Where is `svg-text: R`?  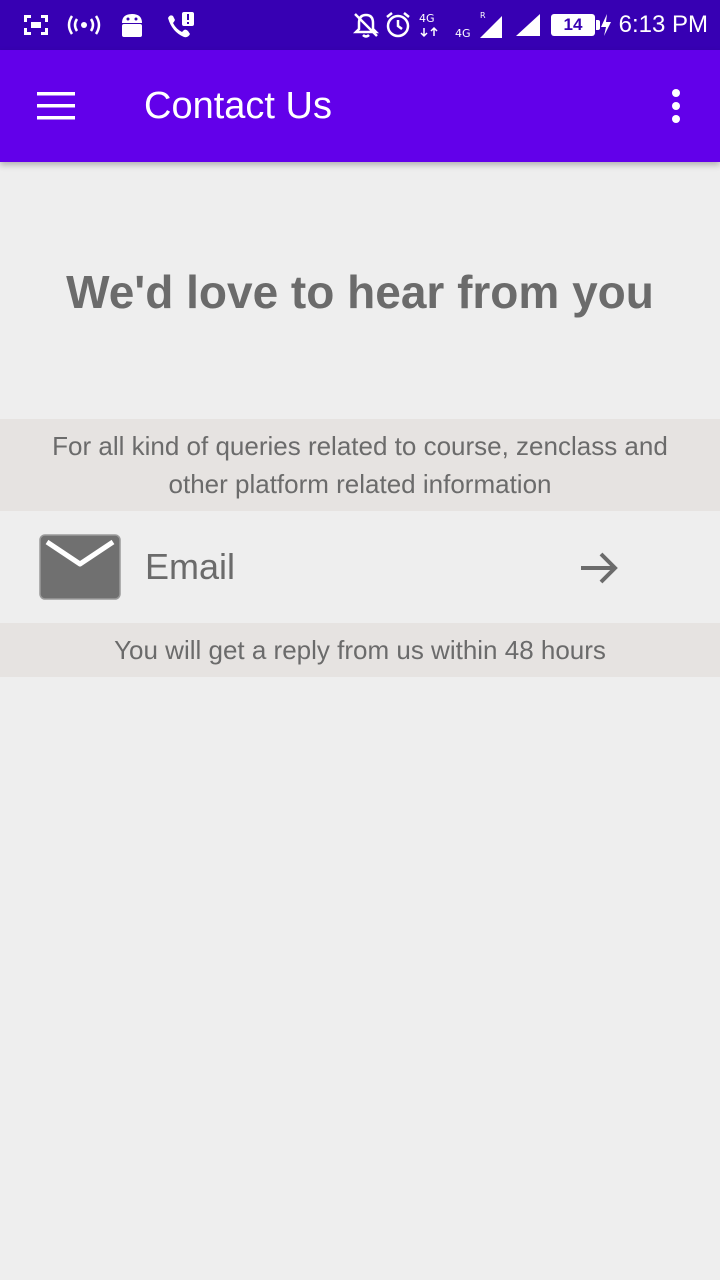 svg-text: R is located at coordinates (483, 15).